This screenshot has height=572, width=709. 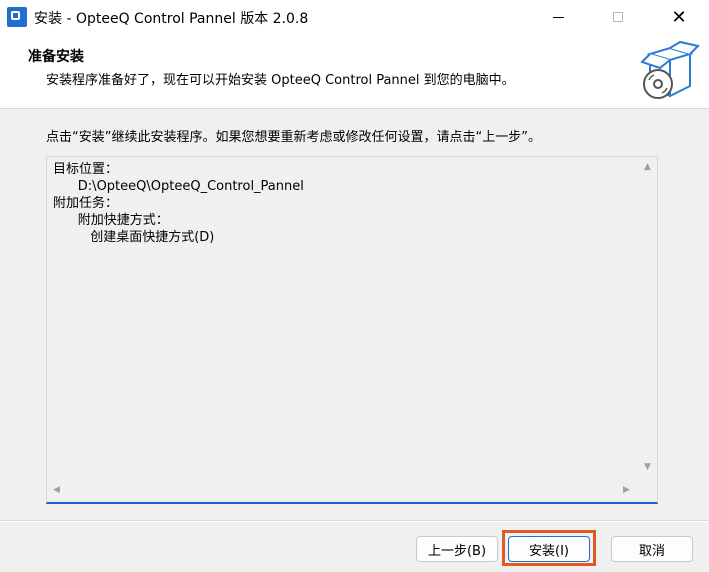 I want to click on maximize-button, so click(x=618, y=17).